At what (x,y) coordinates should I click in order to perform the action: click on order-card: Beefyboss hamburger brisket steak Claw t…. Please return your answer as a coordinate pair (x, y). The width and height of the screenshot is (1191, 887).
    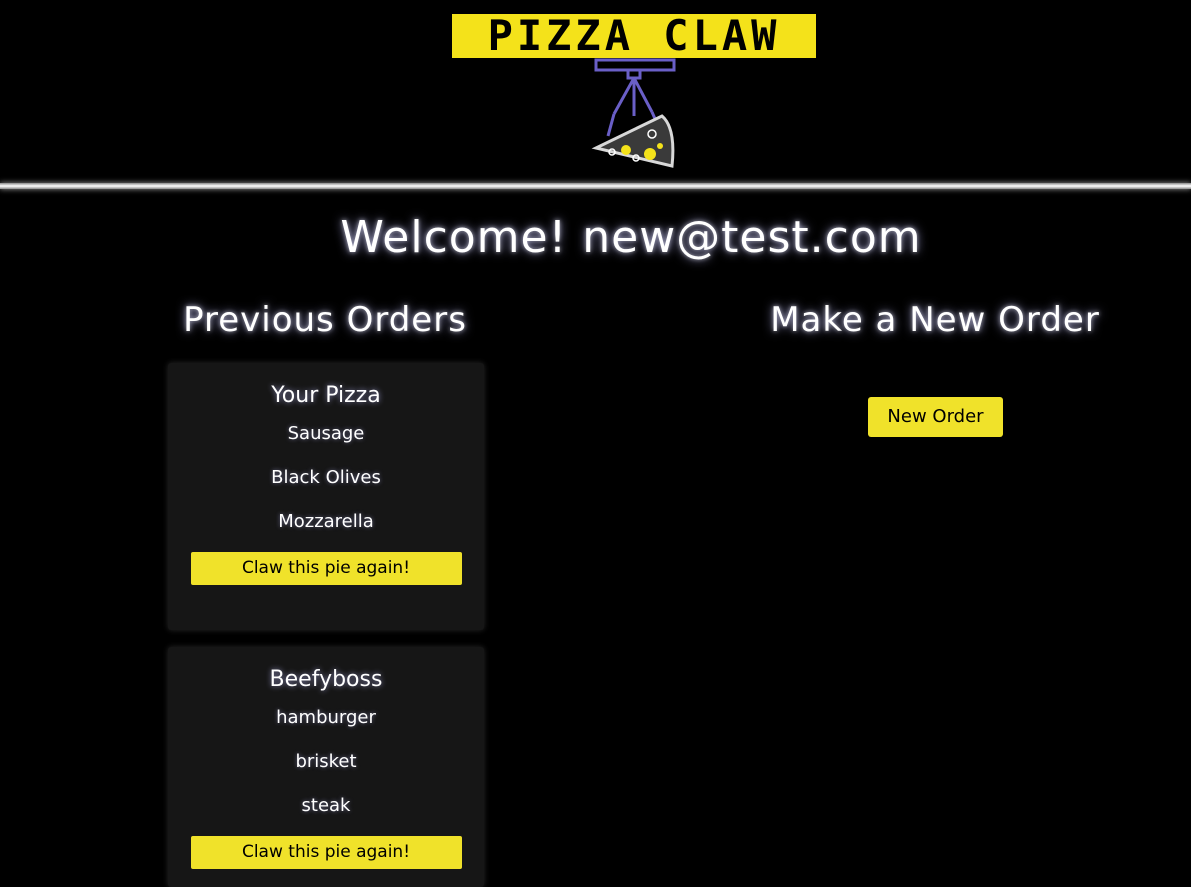
    Looking at the image, I should click on (326, 767).